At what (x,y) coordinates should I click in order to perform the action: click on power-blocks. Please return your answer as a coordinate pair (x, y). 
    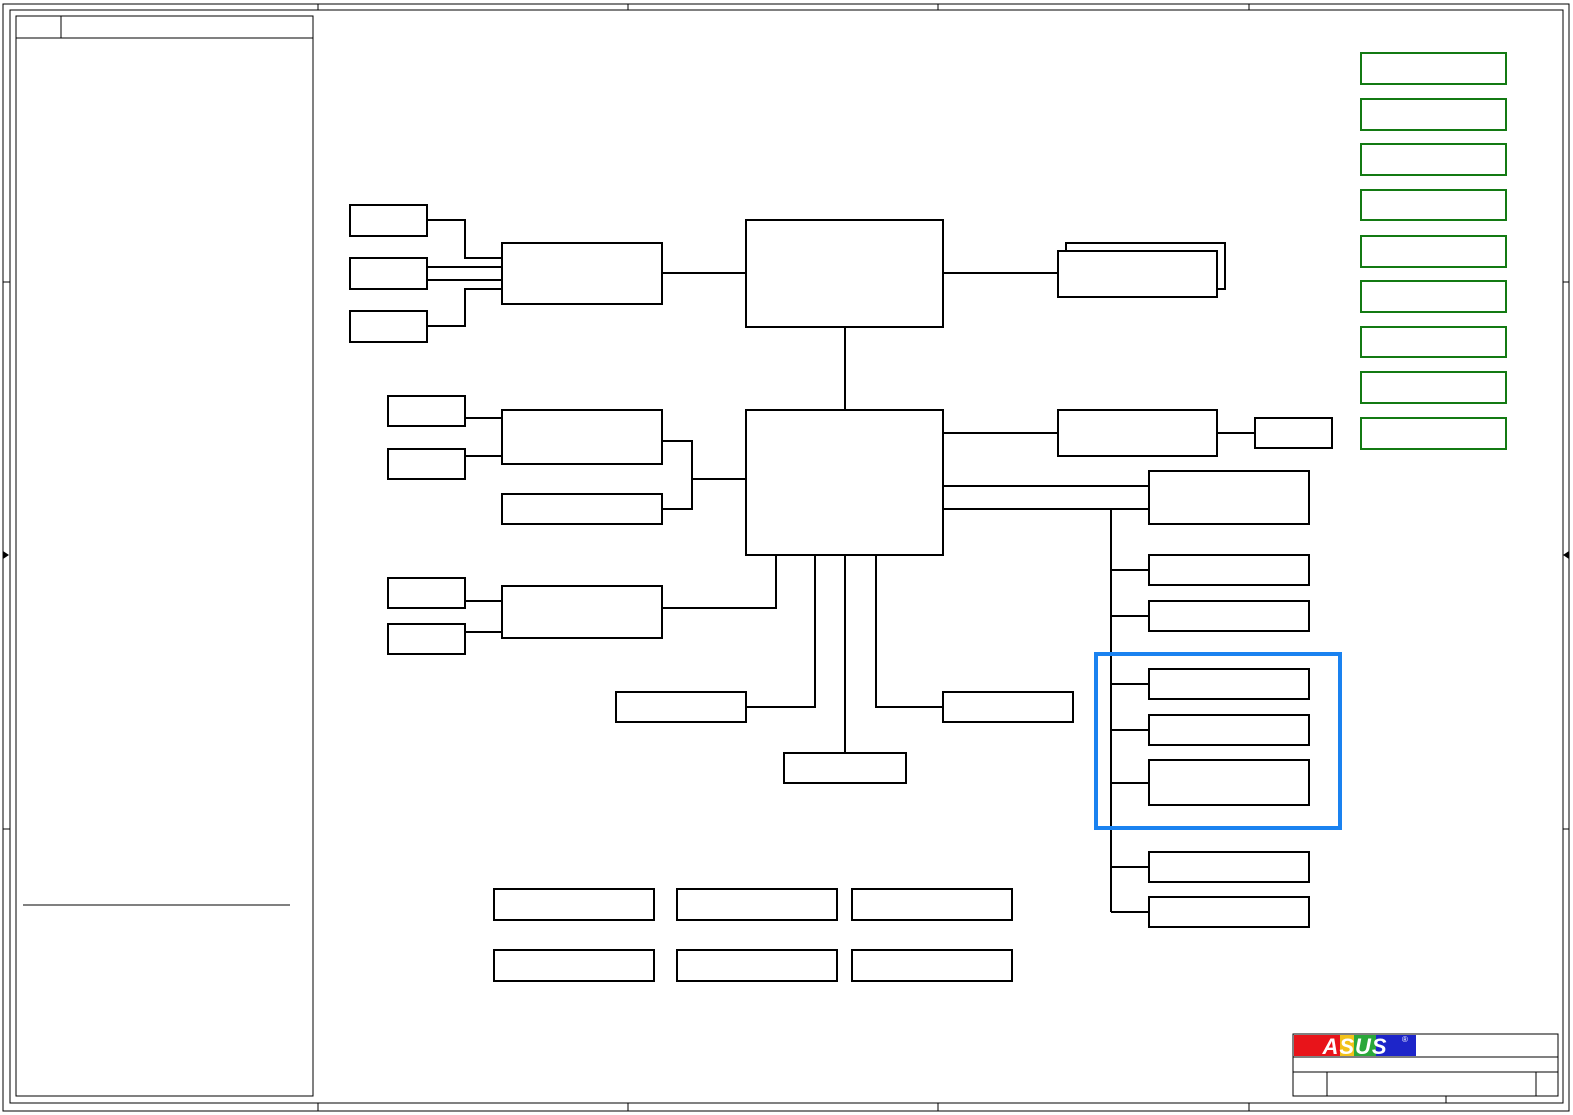
    Looking at the image, I should click on (1433, 251).